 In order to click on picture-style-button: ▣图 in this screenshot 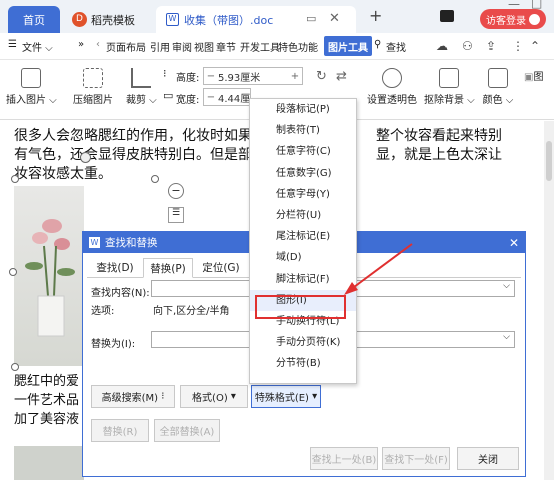, I will do `click(539, 75)`.